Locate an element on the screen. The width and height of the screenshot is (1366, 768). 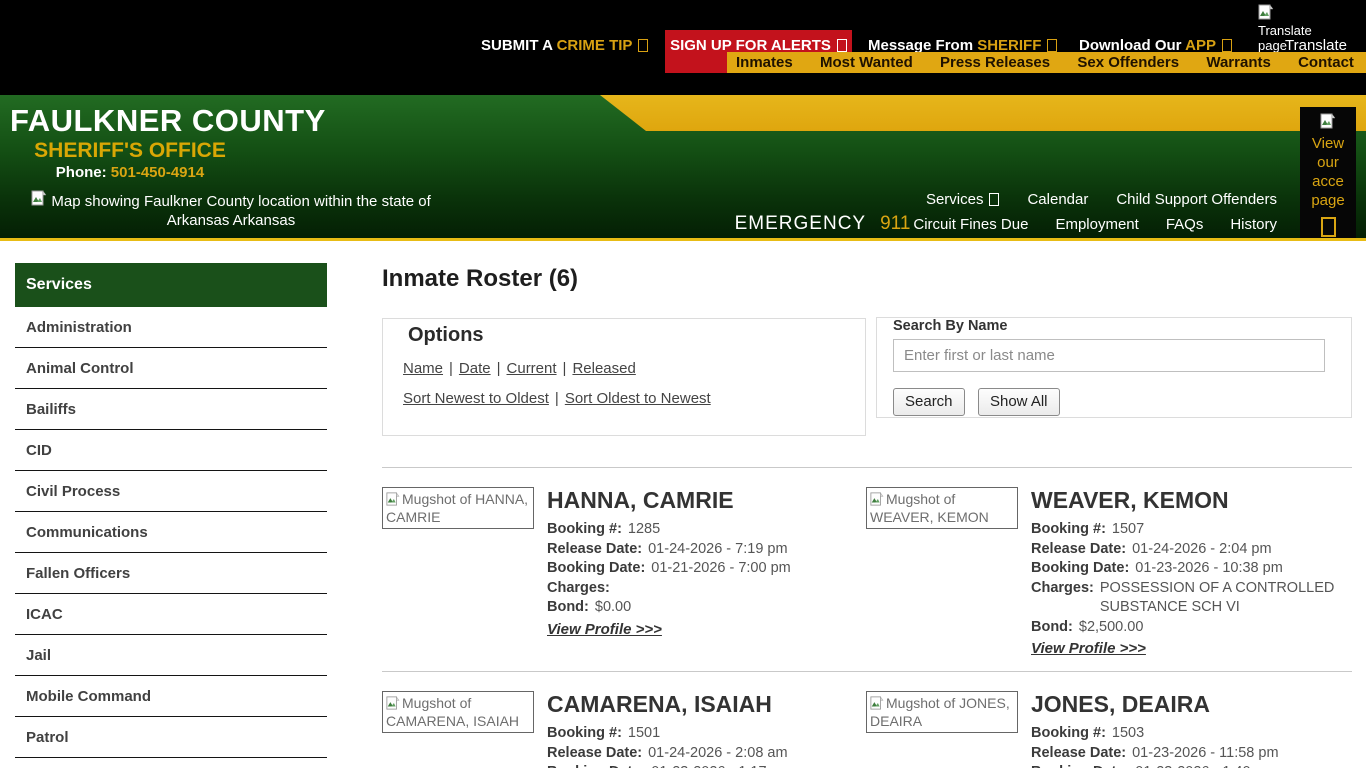
sidebar-item-photos: Photos is located at coordinates (171, 763).